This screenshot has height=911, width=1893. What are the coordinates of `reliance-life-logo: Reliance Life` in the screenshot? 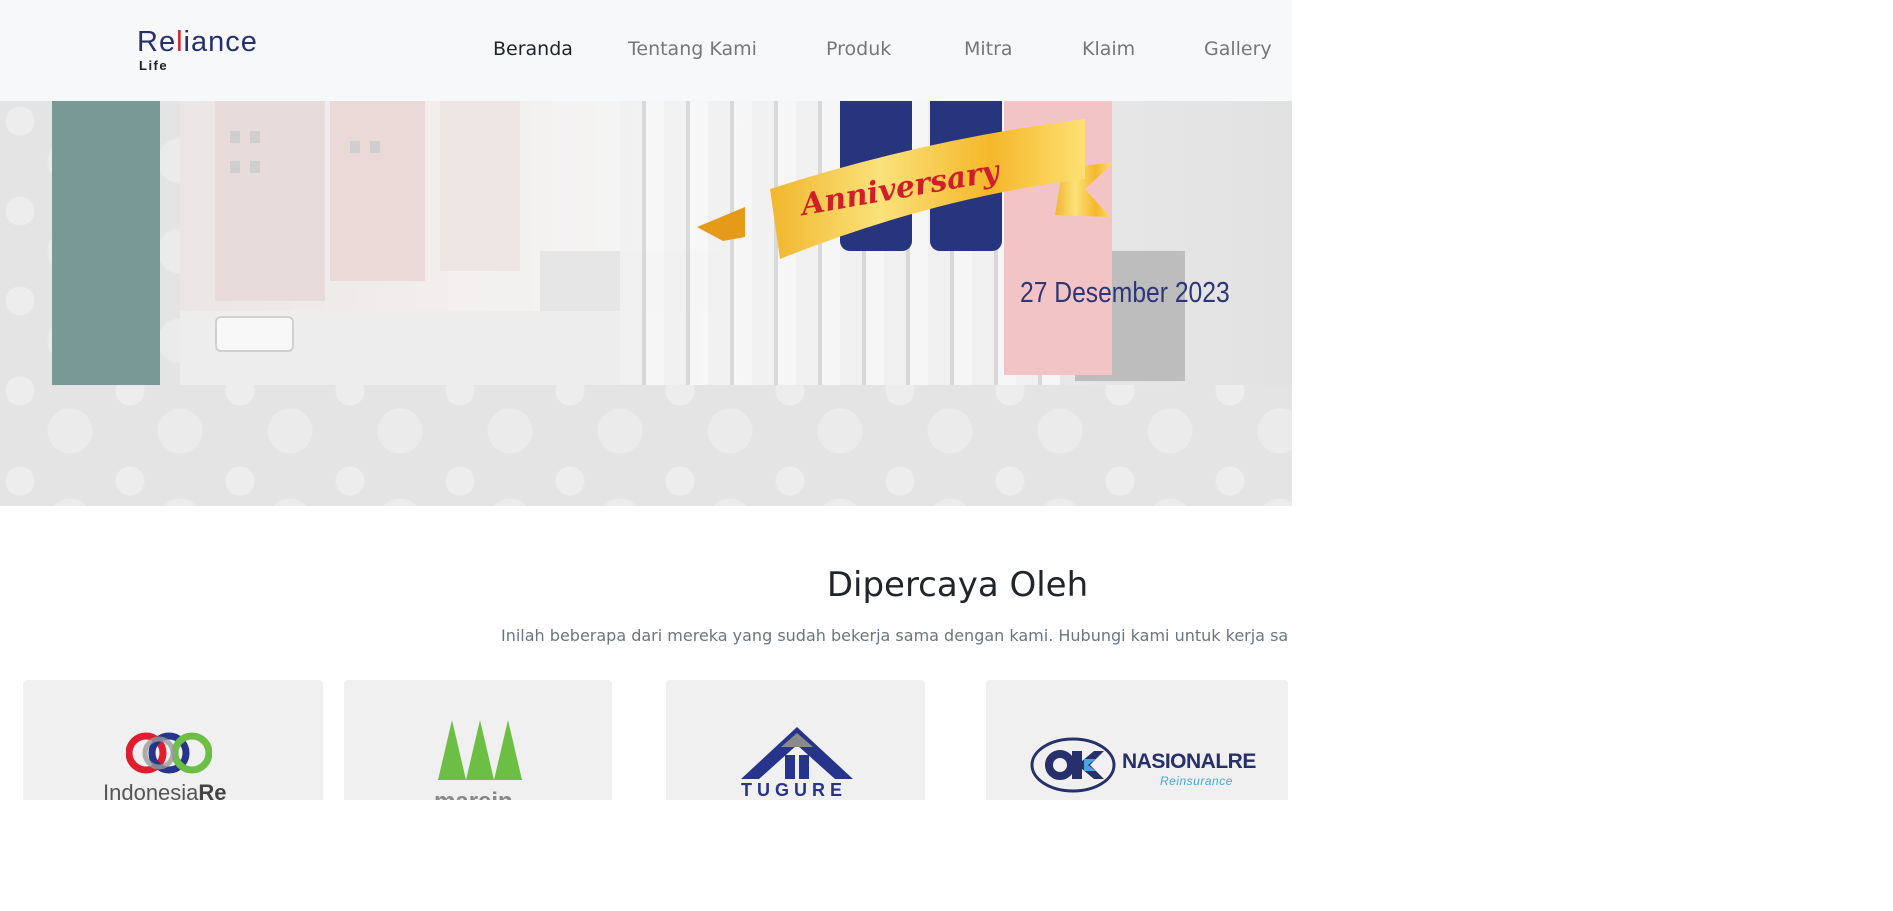 It's located at (202, 52).